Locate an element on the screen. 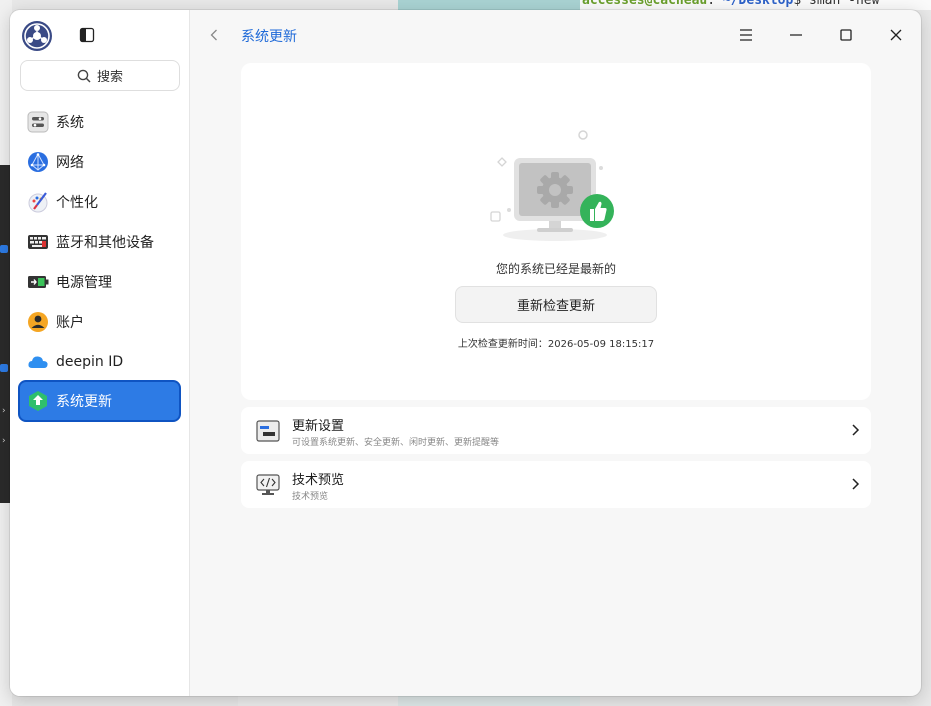  up-to-date-illustration-icon is located at coordinates (552, 185).